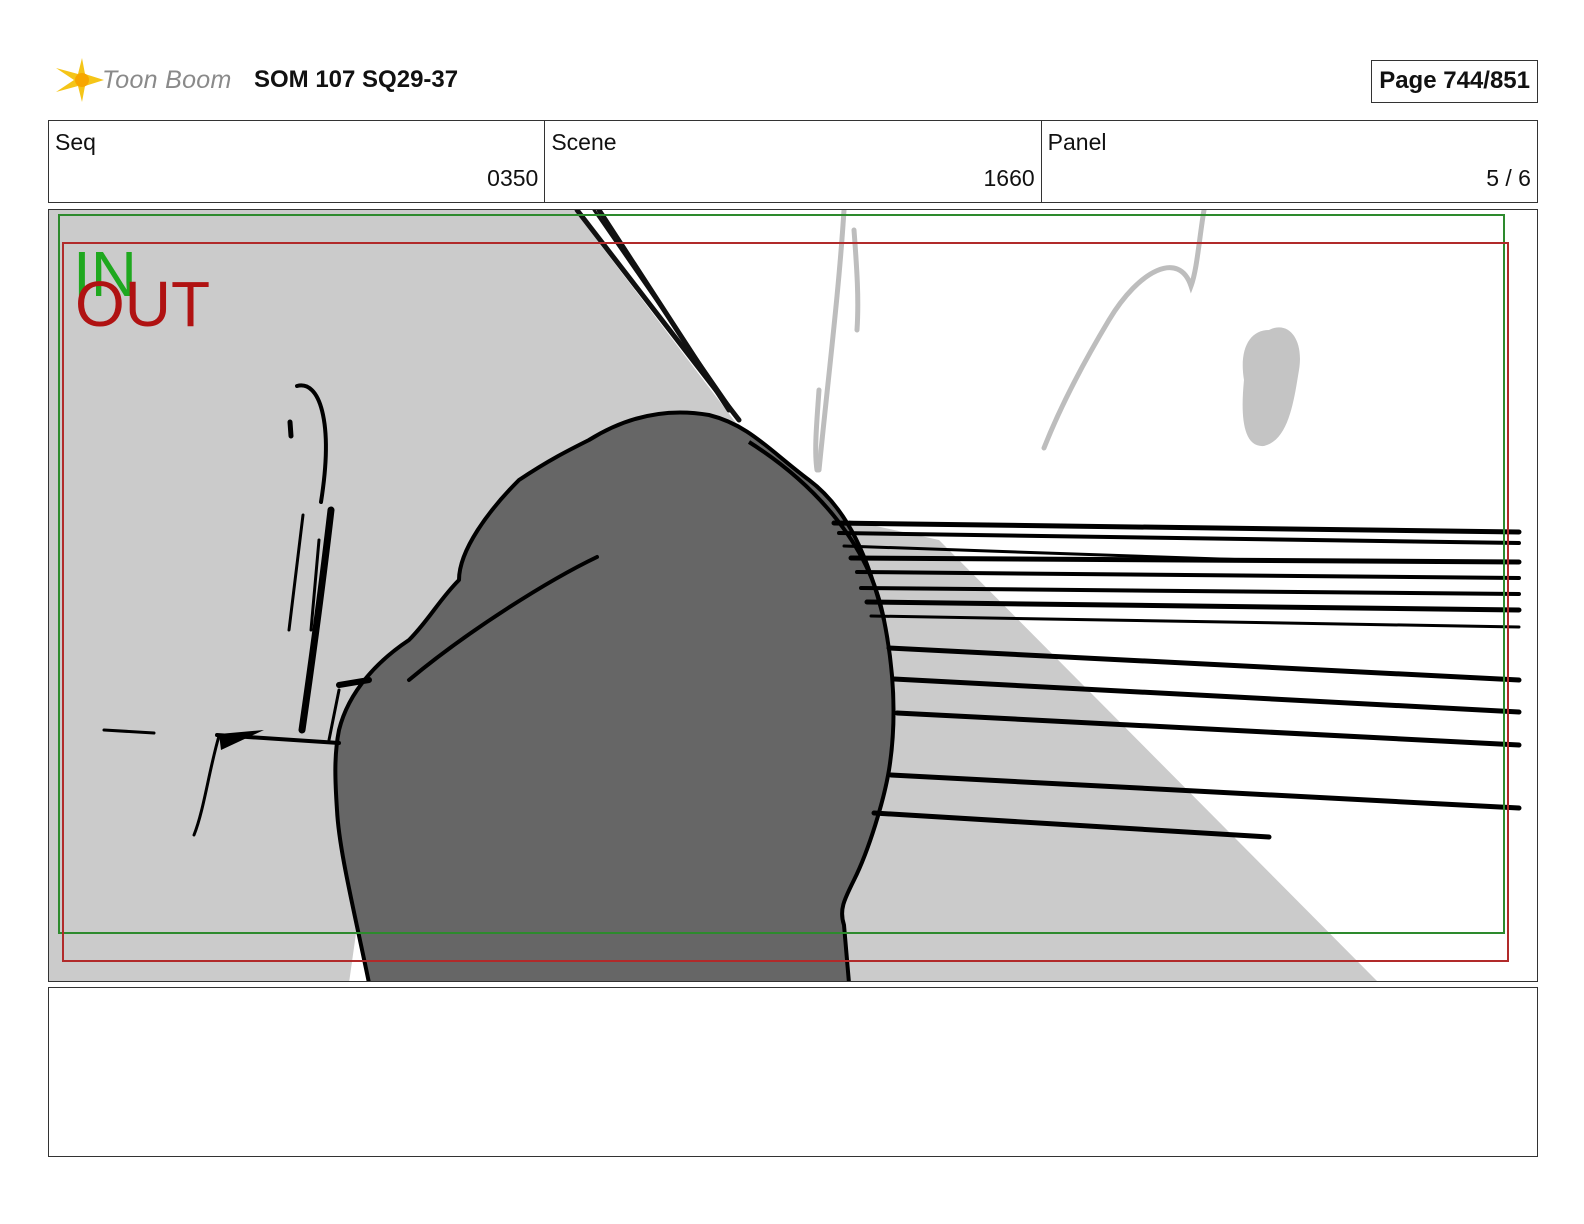  I want to click on starburst-logo-icon, so click(80, 80).